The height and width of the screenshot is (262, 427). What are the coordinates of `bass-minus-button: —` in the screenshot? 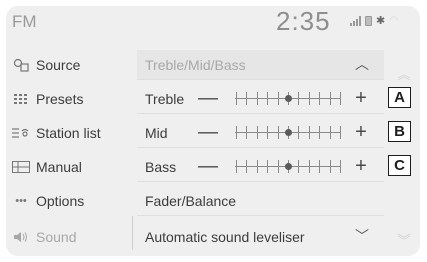 It's located at (208, 167).